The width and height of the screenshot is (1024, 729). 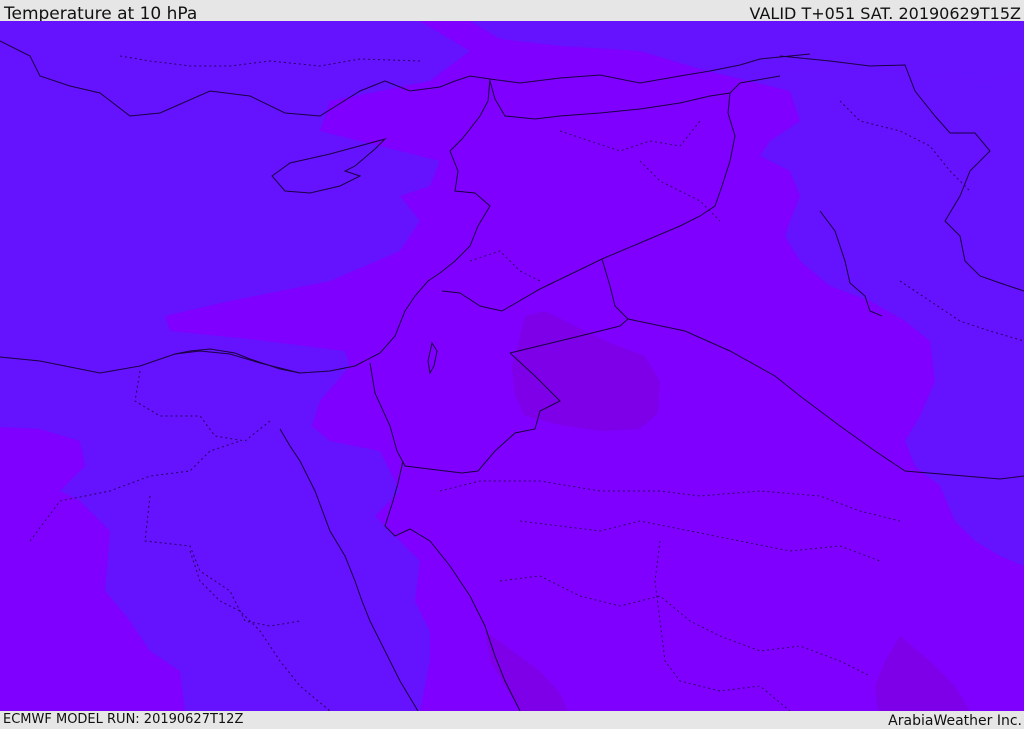 I want to click on model-run-label: ECMWF MODEL RUN: 20190627T12Z, so click(x=123, y=719).